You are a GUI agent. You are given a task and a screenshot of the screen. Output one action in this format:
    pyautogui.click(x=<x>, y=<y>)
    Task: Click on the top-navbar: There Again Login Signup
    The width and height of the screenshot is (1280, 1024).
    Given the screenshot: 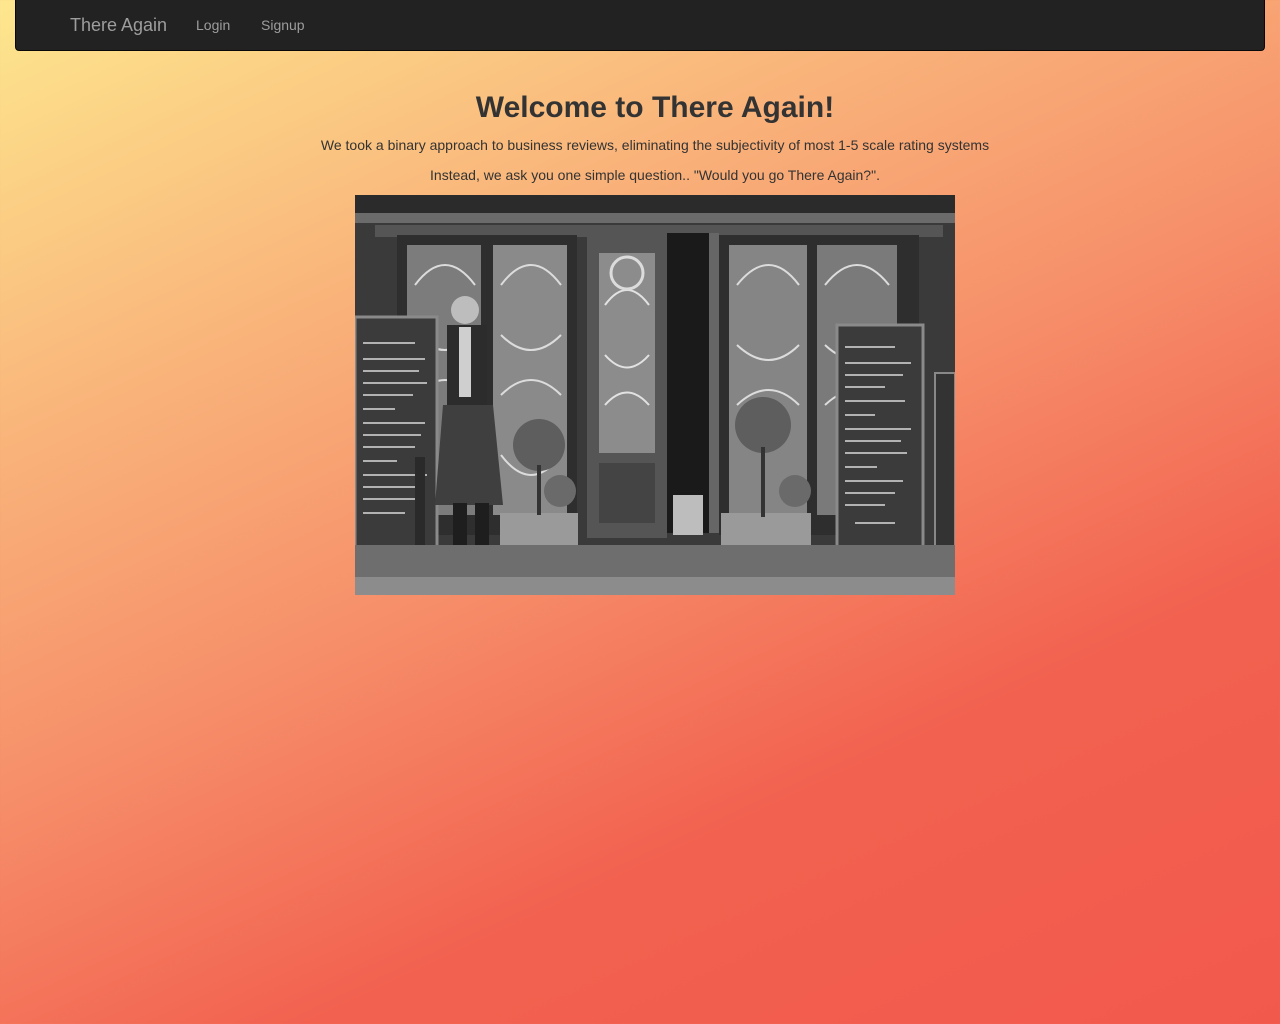 What is the action you would take?
    pyautogui.click(x=640, y=25)
    